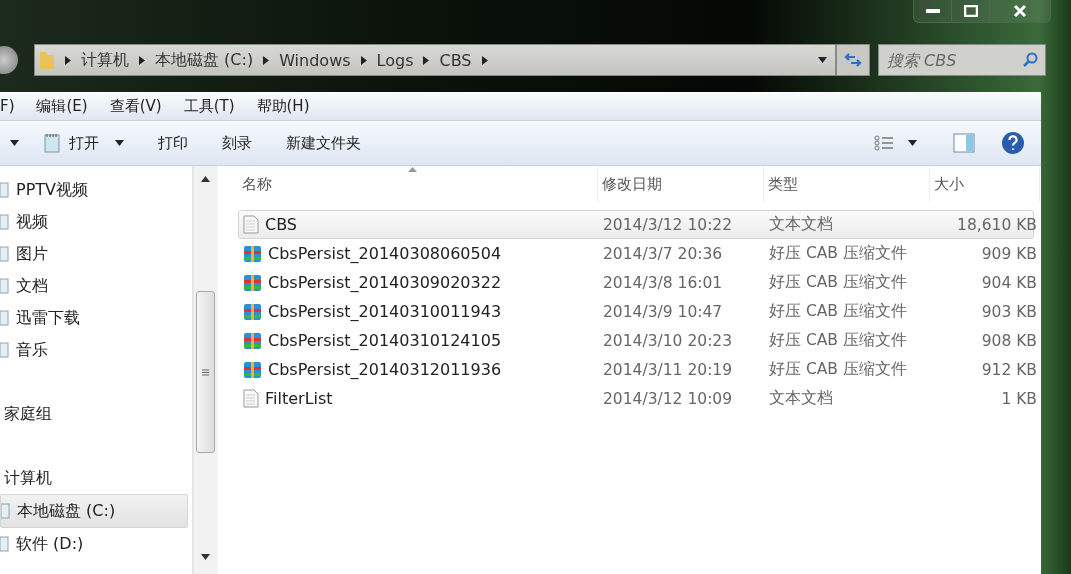 This screenshot has height=574, width=1071. I want to click on sidebar-item: 视频, so click(94, 222).